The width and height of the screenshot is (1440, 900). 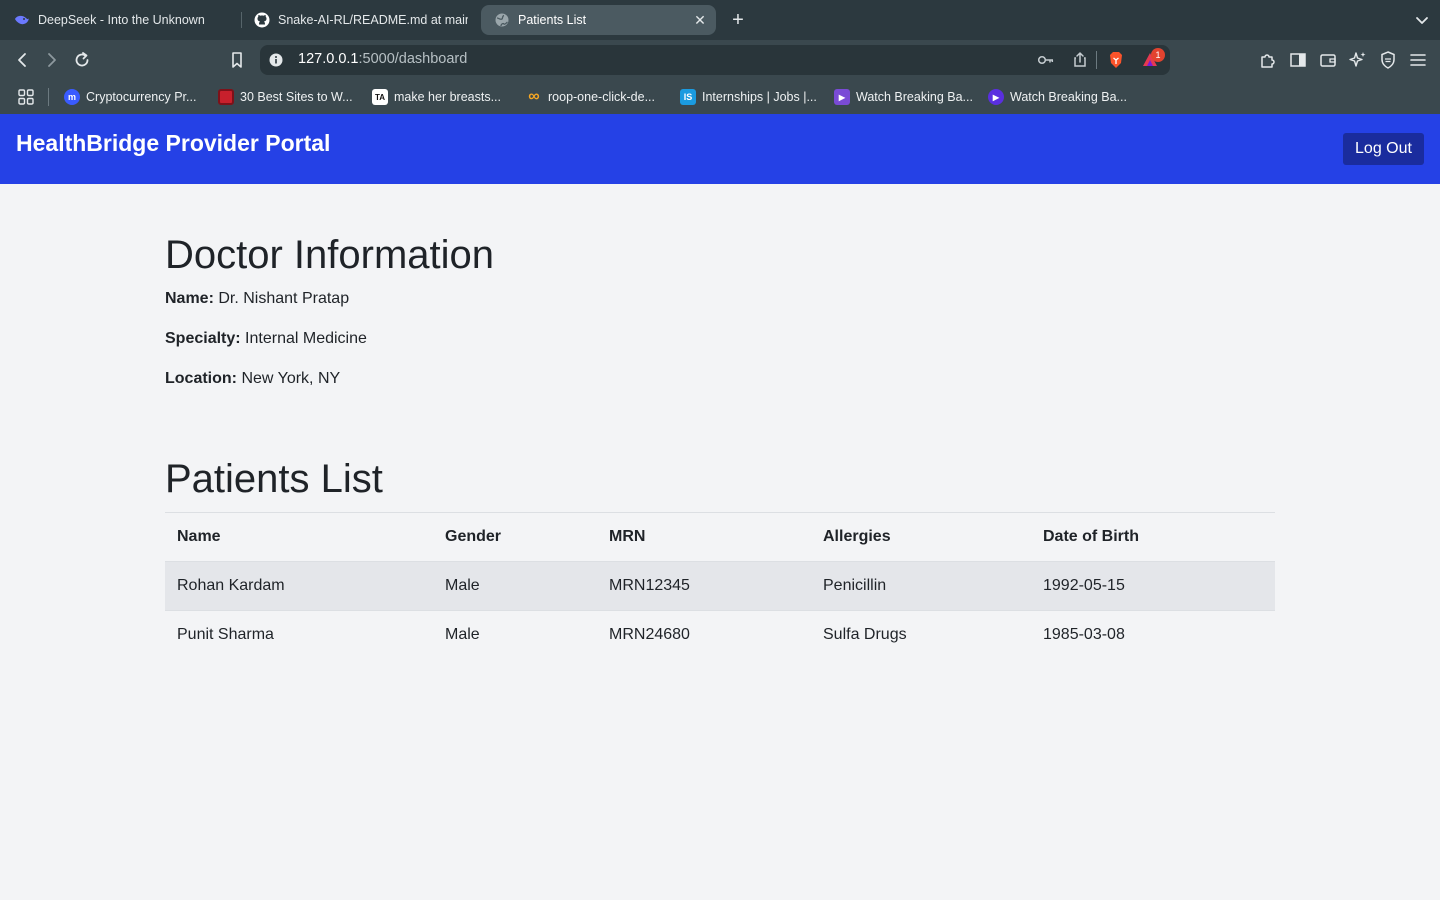 What do you see at coordinates (502, 20) in the screenshot?
I see `globe-icon` at bounding box center [502, 20].